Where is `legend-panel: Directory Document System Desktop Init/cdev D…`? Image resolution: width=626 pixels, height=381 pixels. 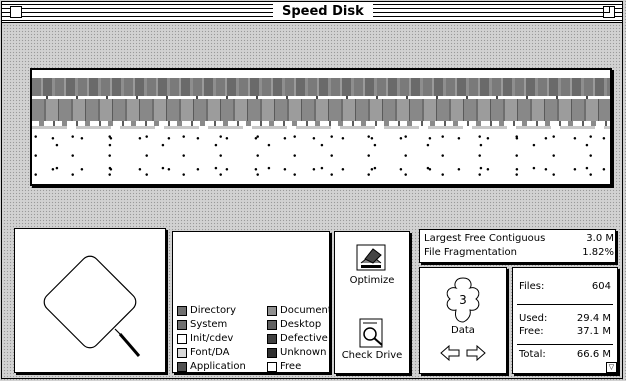
legend-panel: Directory Document System Desktop Init/cdev D… is located at coordinates (252, 302).